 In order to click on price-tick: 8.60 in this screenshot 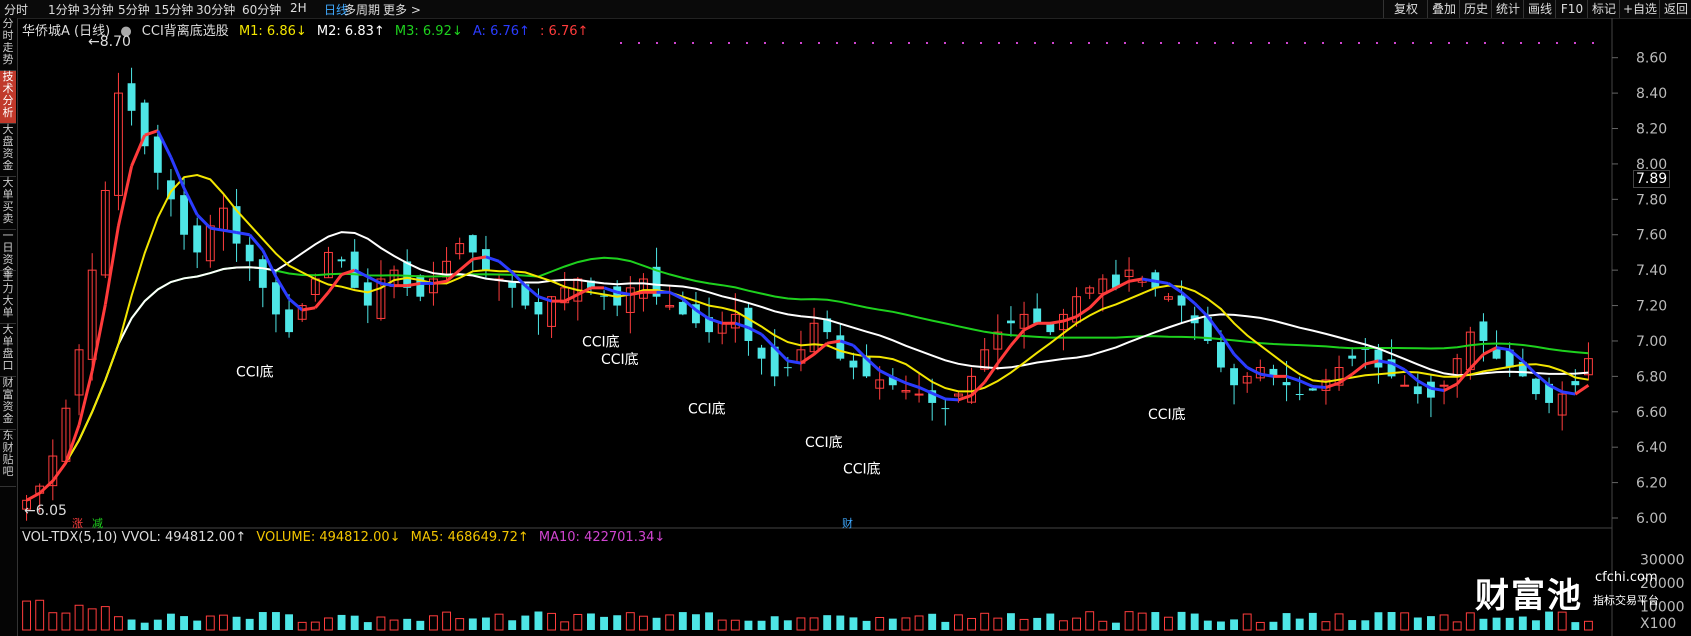, I will do `click(1651, 59)`.